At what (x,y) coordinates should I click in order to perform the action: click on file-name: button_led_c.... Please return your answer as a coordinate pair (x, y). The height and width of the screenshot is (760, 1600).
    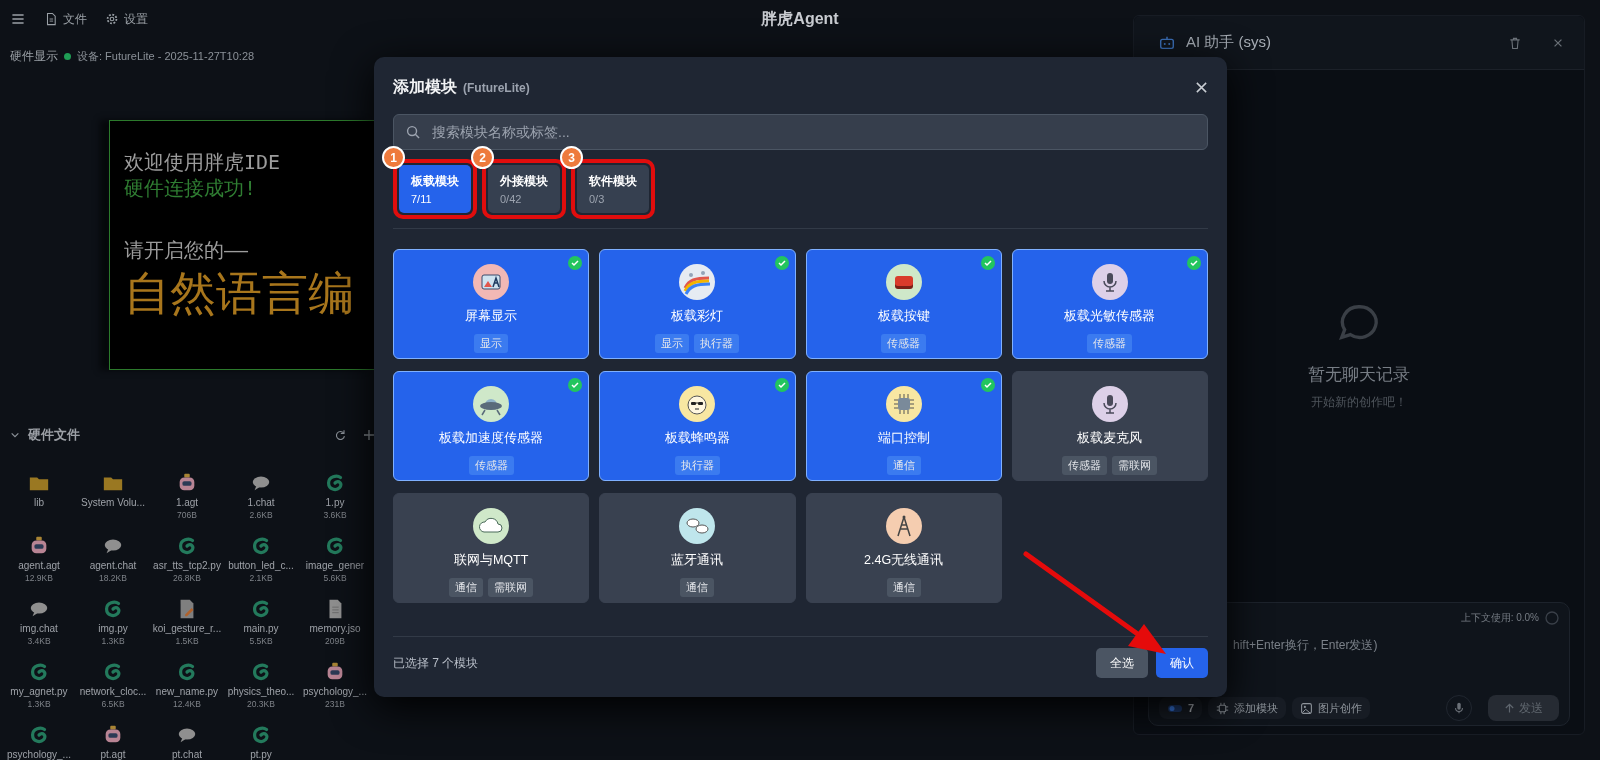
    Looking at the image, I should click on (261, 566).